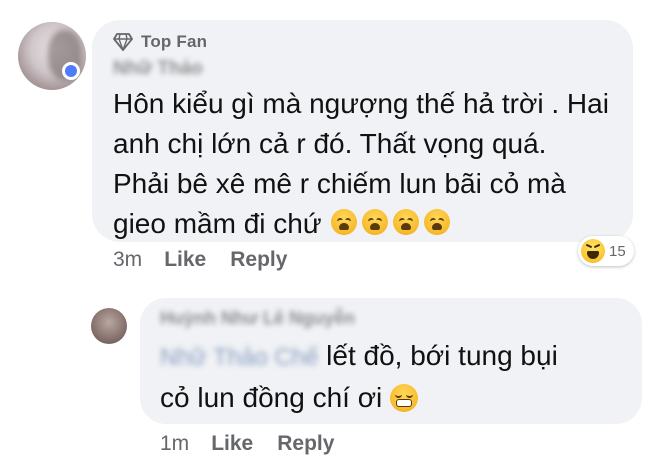 The image size is (660, 461). What do you see at coordinates (158, 69) in the screenshot?
I see `commenter-name: Nhữ Thảo` at bounding box center [158, 69].